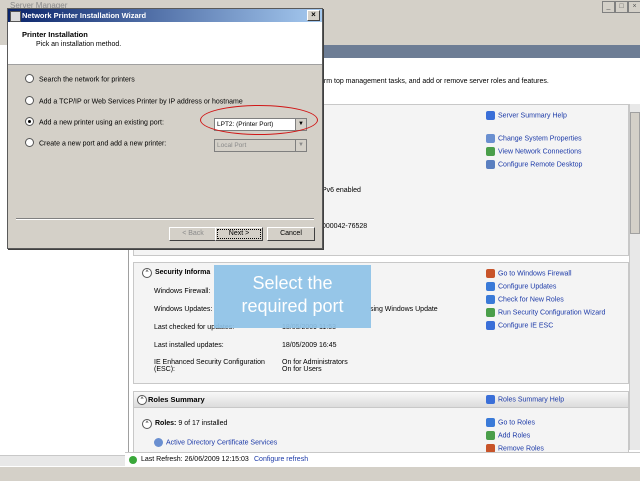 Image resolution: width=640 pixels, height=481 pixels. Describe the element at coordinates (176, 399) in the screenshot. I see `roles-summary-title: Roles Summary` at that location.